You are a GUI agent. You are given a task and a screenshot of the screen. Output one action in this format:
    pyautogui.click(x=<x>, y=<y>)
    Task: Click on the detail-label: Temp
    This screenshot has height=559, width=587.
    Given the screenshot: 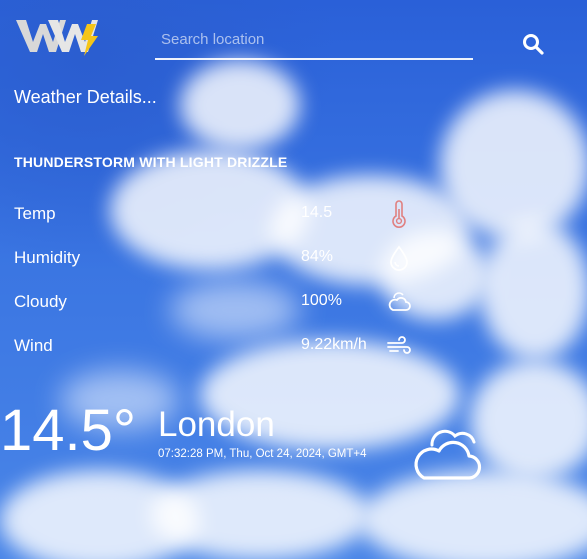 What is the action you would take?
    pyautogui.click(x=35, y=213)
    